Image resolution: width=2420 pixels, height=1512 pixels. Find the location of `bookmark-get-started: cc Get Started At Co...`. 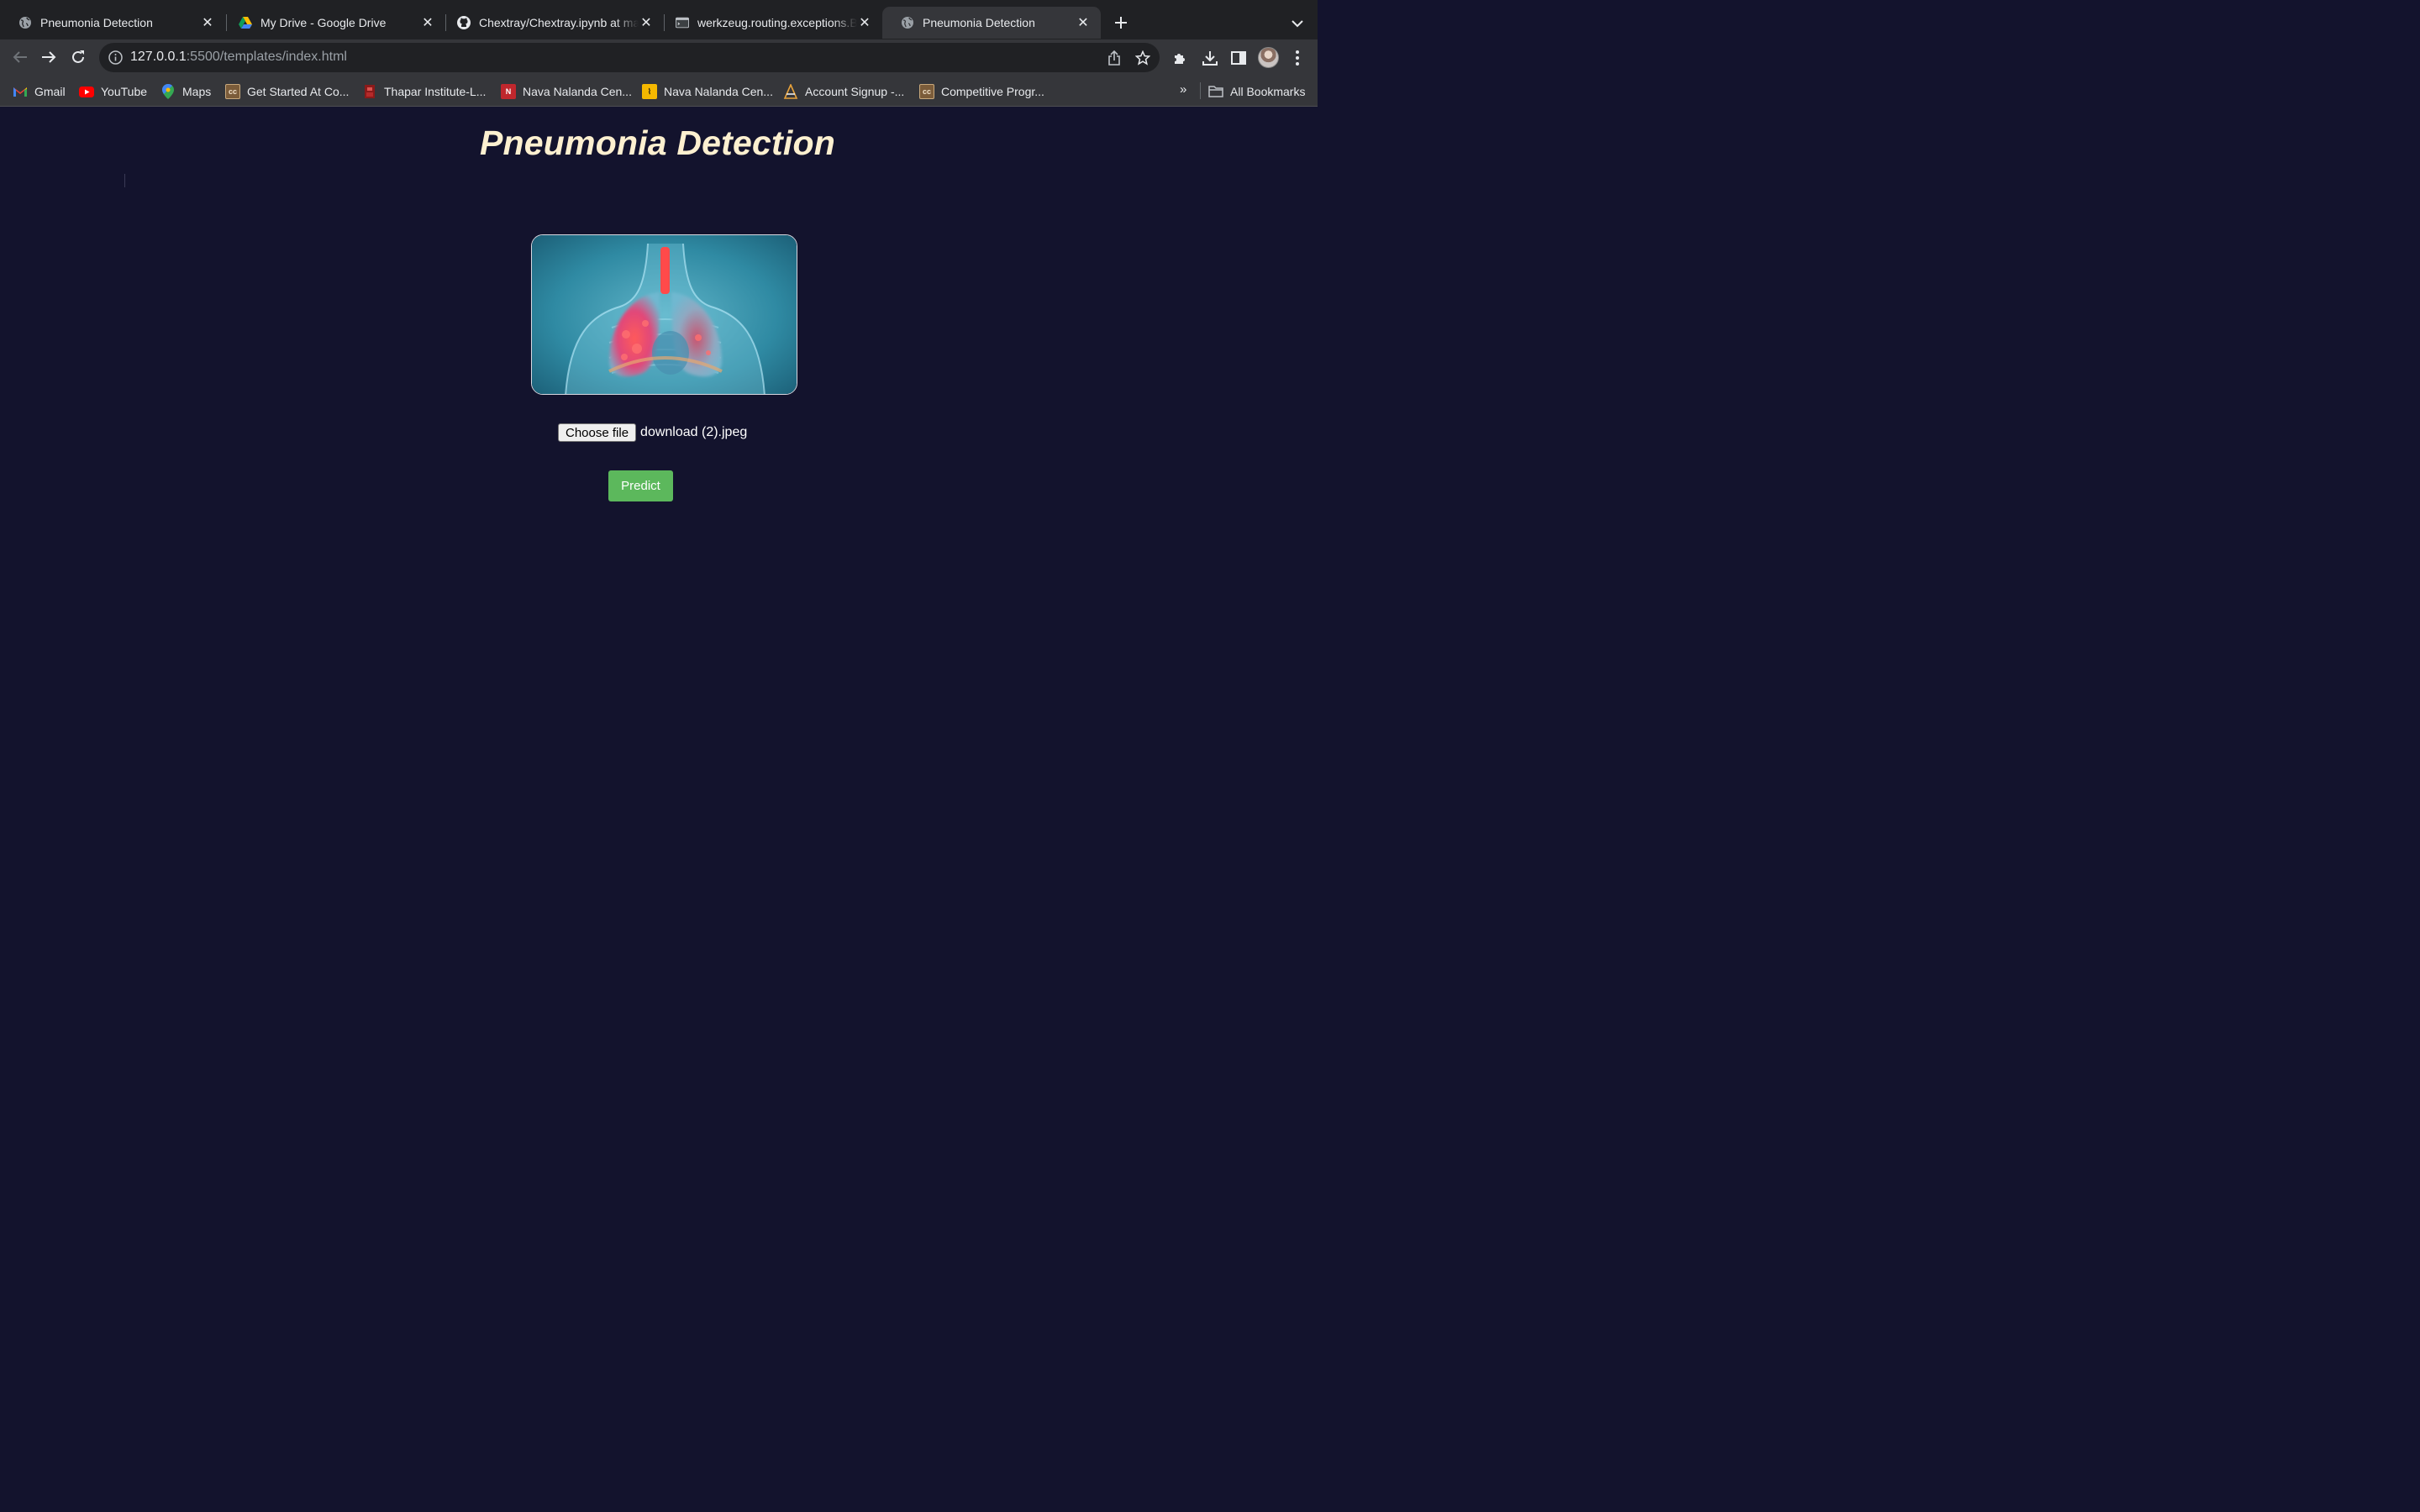

bookmark-get-started: cc Get Started At Co... is located at coordinates (287, 91).